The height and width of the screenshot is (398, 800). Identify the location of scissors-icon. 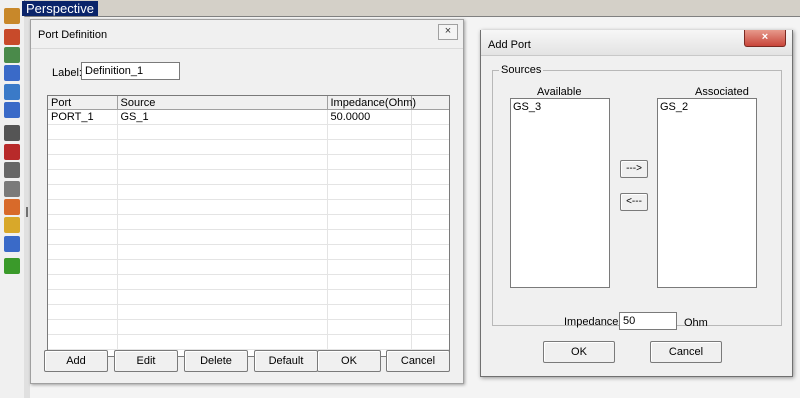
(12, 37).